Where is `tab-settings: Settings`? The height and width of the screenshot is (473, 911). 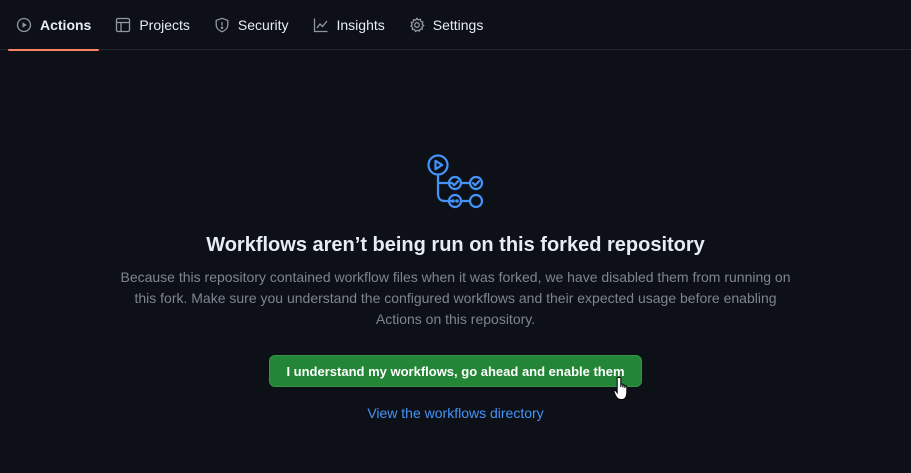
tab-settings: Settings is located at coordinates (446, 25).